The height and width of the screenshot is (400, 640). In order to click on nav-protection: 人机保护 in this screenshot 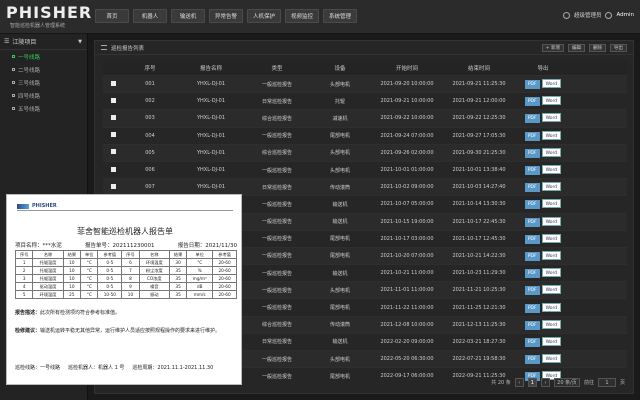, I will do `click(264, 16)`.